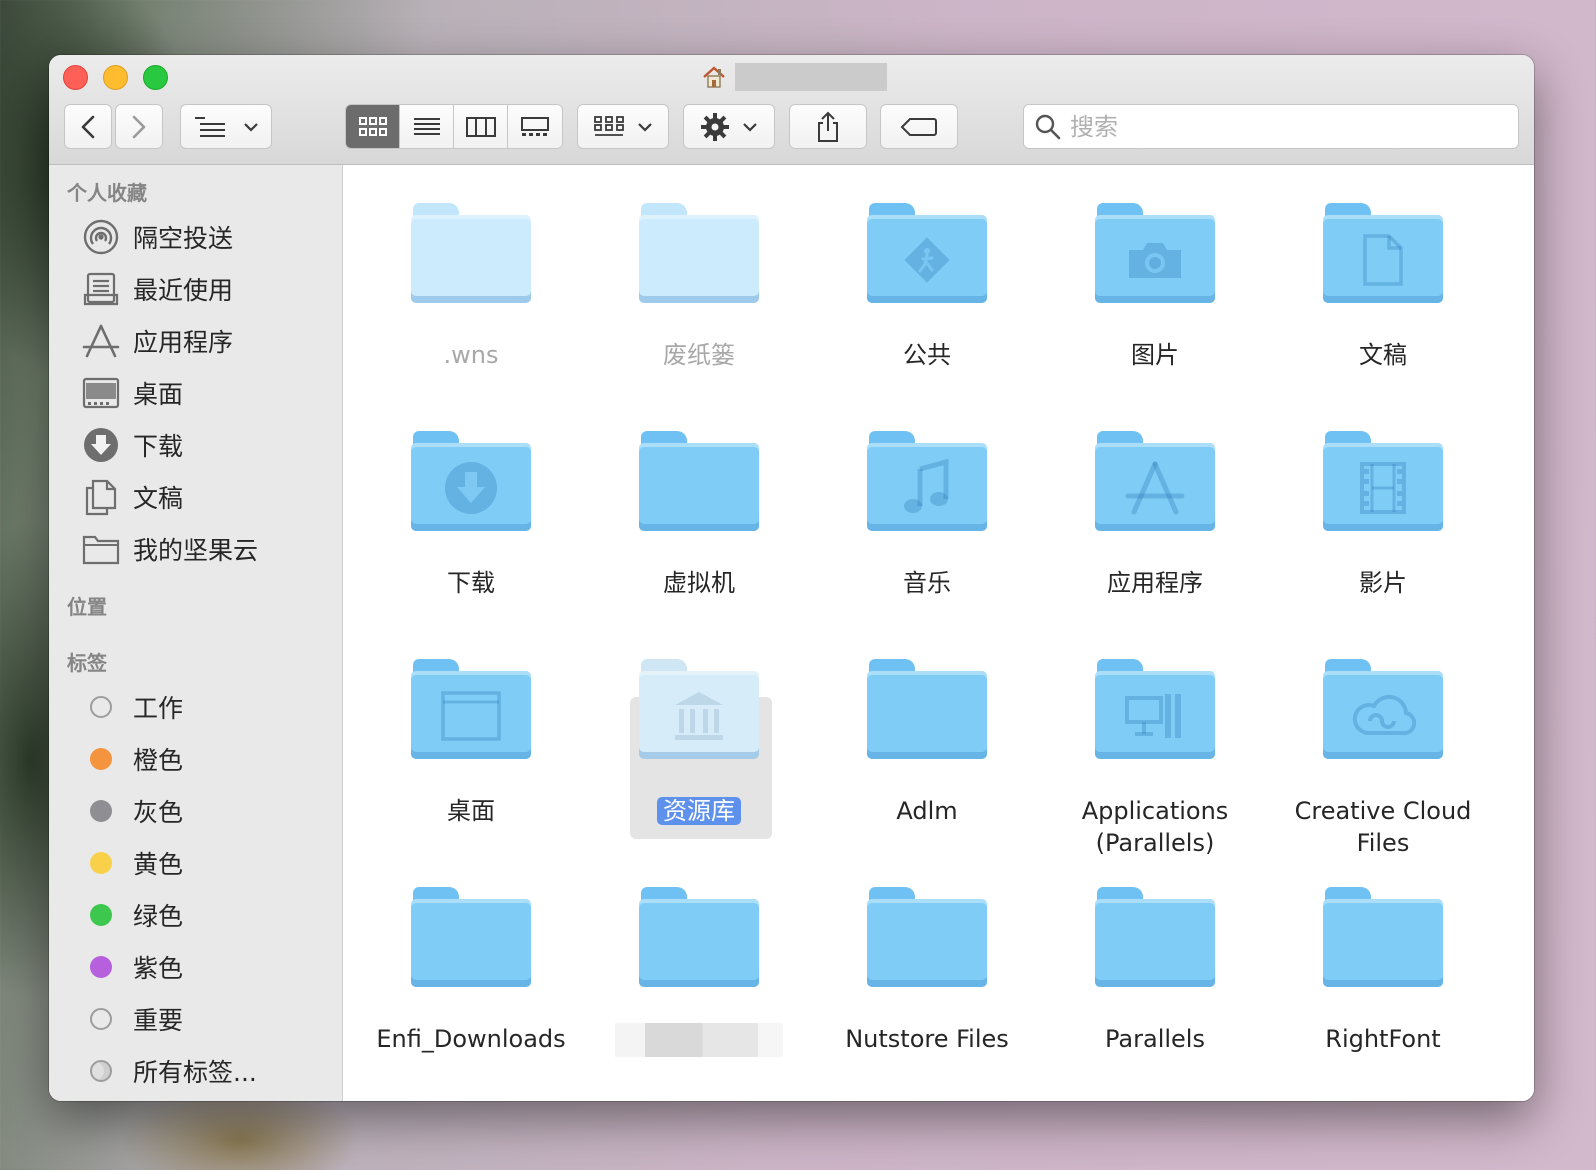  Describe the element at coordinates (927, 811) in the screenshot. I see `file-name: Adlm` at that location.